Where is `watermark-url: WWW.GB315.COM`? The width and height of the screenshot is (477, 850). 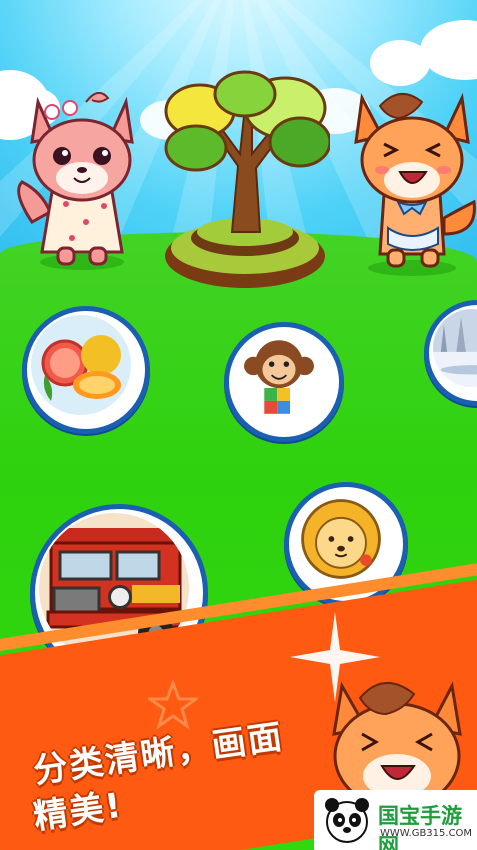 watermark-url: WWW.GB315.COM is located at coordinates (426, 833).